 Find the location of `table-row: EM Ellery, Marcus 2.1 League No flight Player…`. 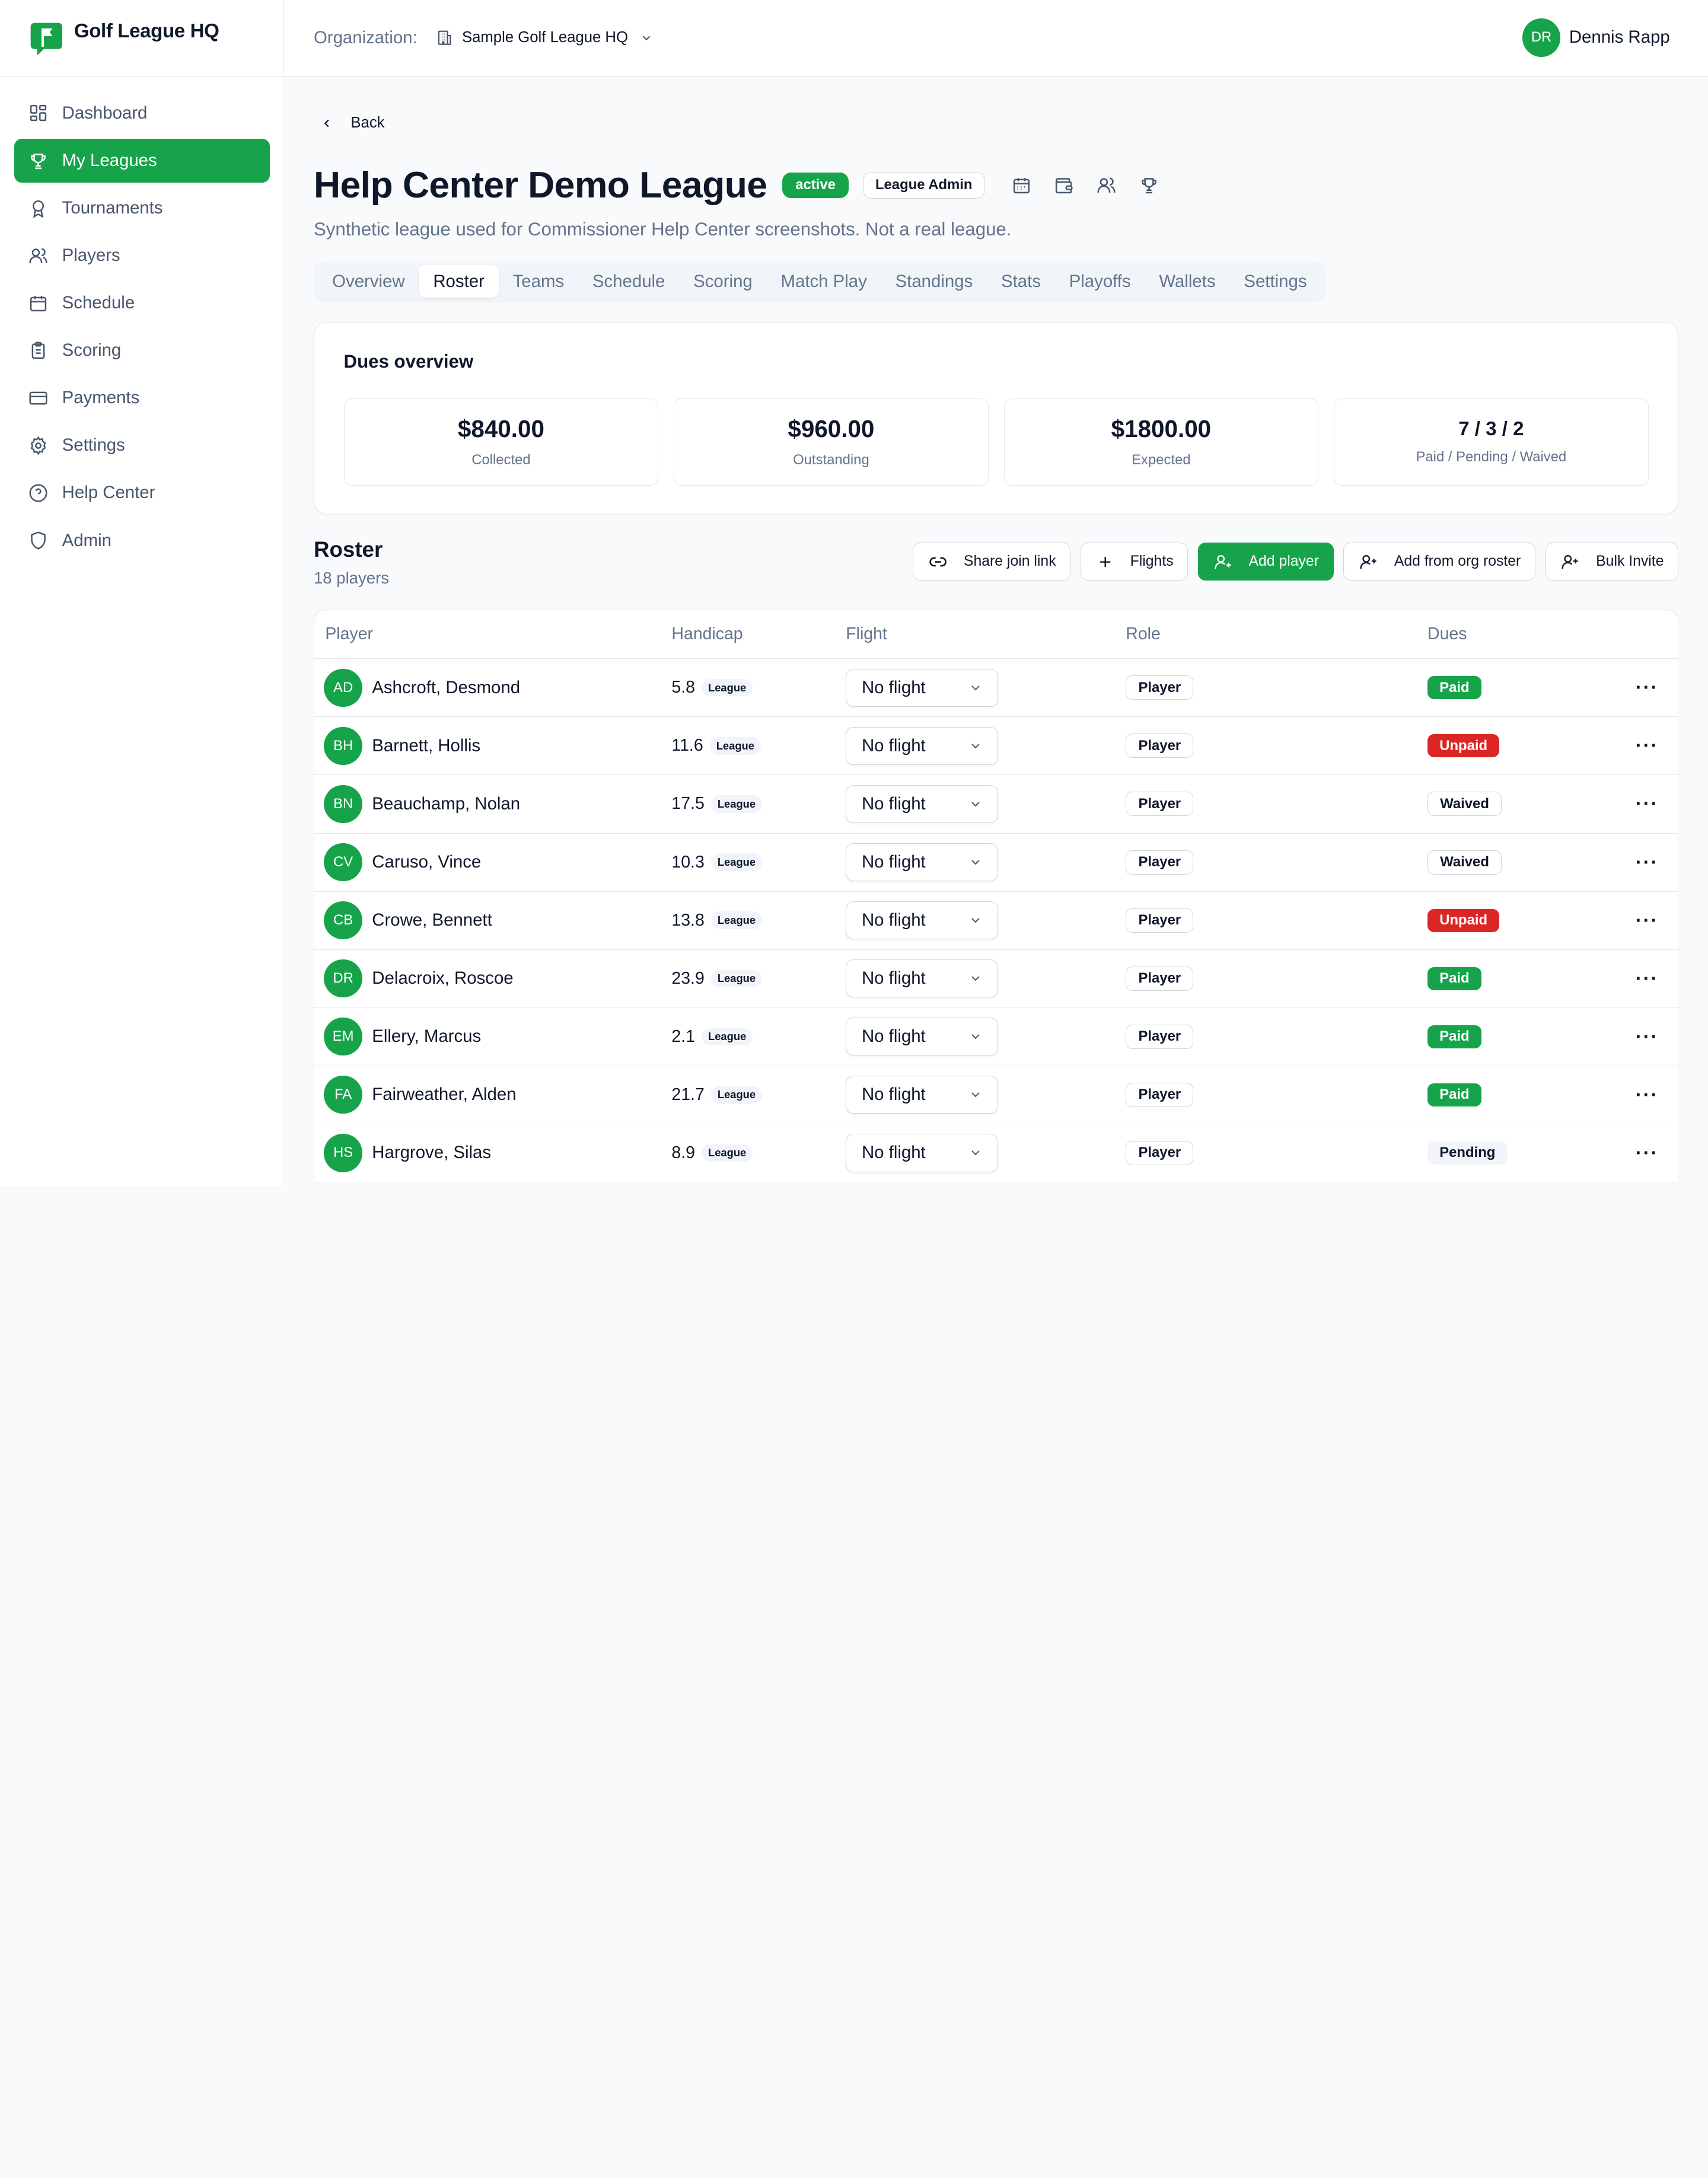

table-row: EM Ellery, Marcus 2.1 League No flight Player… is located at coordinates (996, 1037).